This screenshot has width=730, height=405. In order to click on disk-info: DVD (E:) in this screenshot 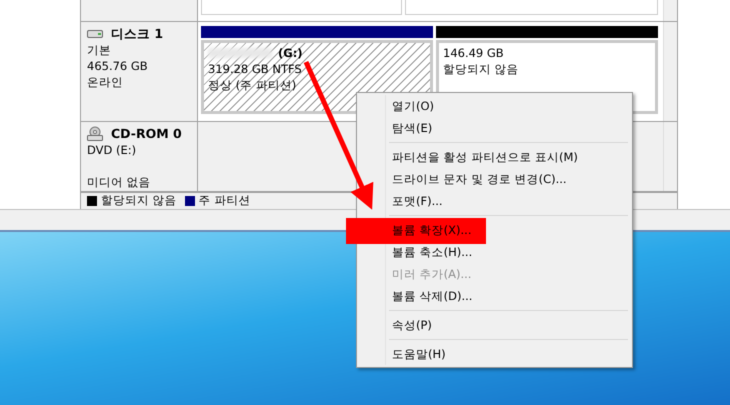, I will do `click(112, 150)`.